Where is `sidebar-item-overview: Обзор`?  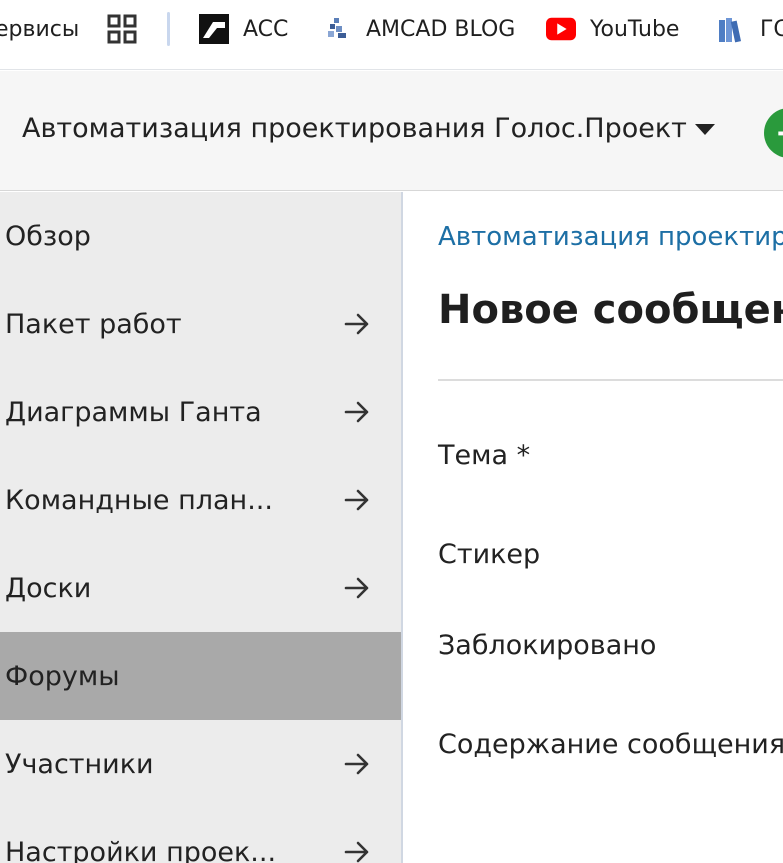
sidebar-item-overview: Обзор is located at coordinates (200, 236).